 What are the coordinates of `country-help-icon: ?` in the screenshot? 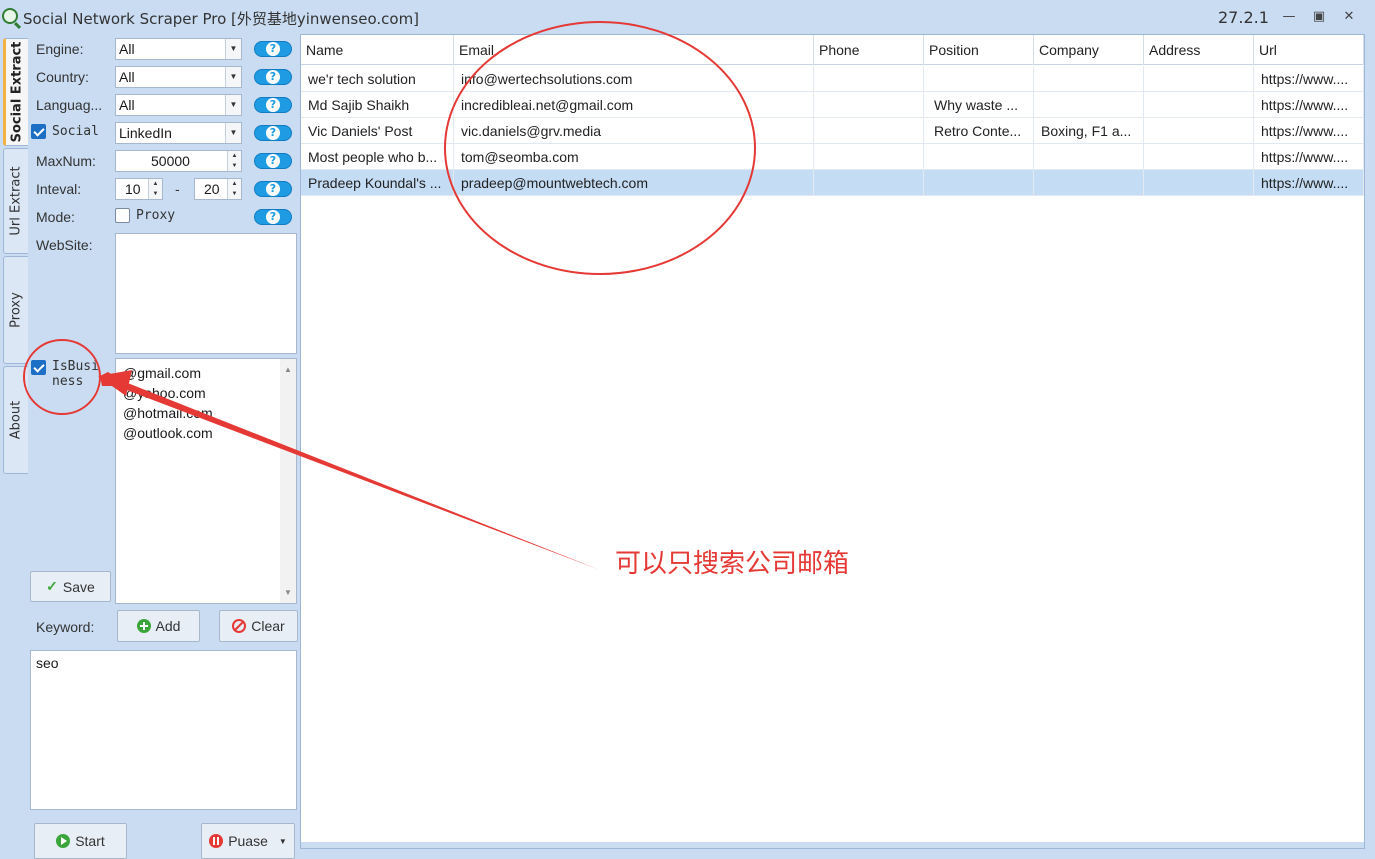 It's located at (273, 77).